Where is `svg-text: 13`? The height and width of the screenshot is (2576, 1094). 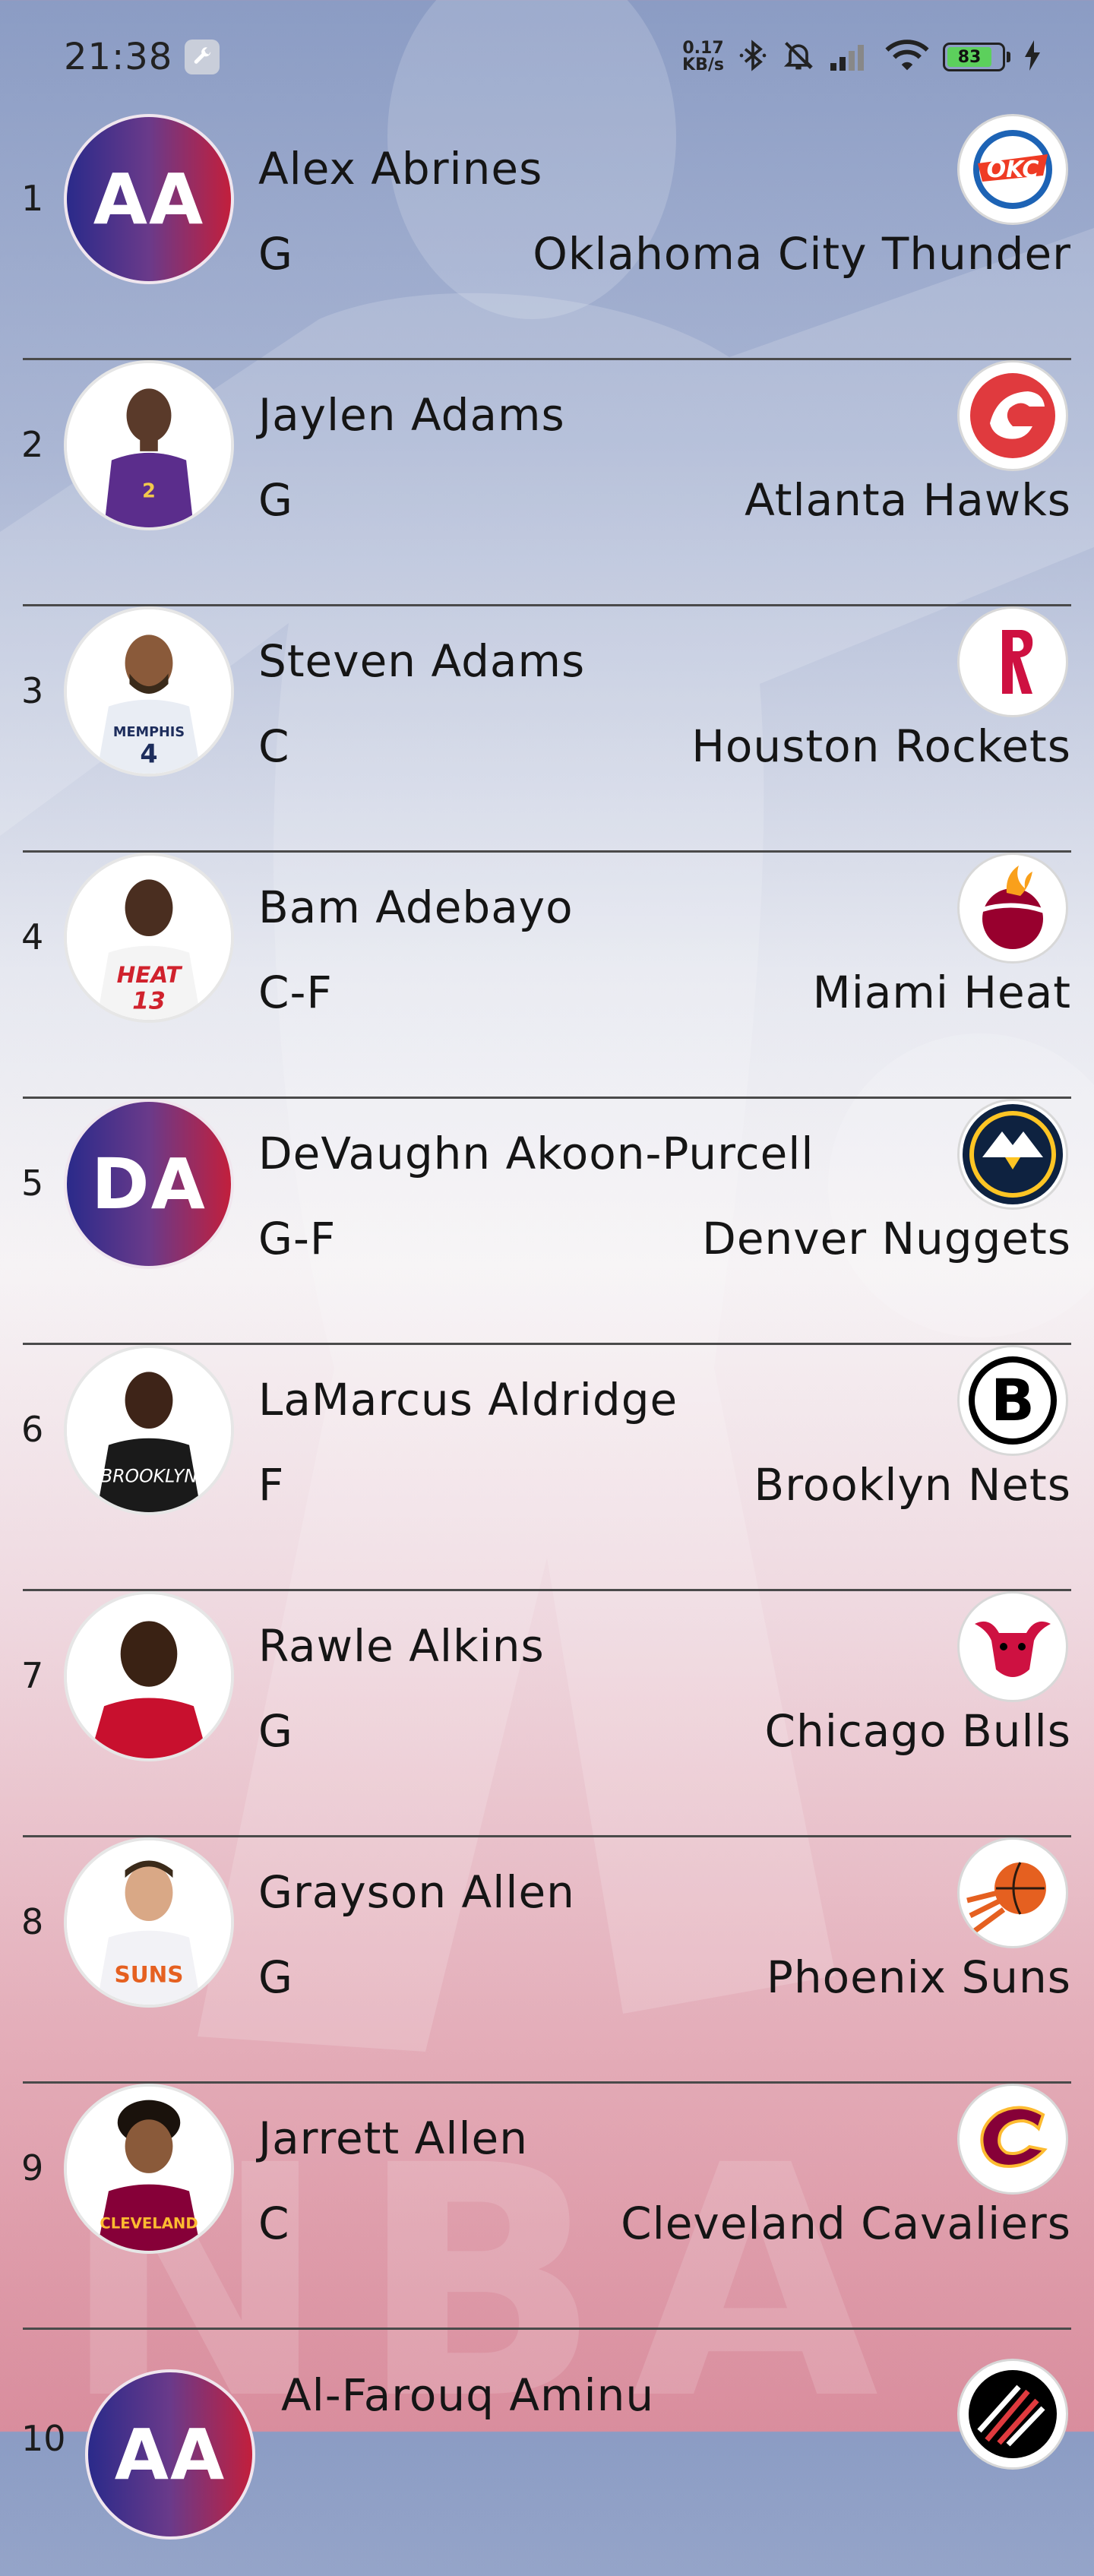
svg-text: 13 is located at coordinates (149, 1000).